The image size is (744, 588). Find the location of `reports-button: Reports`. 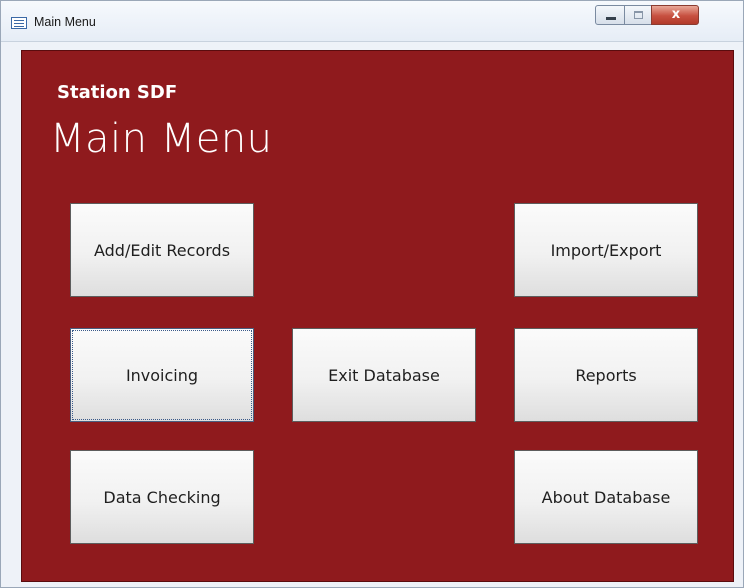

reports-button: Reports is located at coordinates (606, 375).